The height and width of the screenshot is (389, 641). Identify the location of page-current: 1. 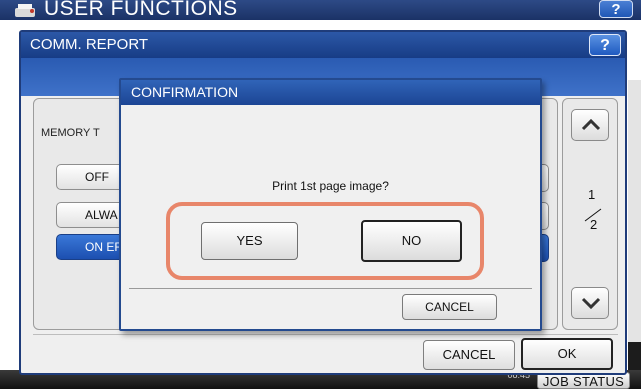
(592, 194).